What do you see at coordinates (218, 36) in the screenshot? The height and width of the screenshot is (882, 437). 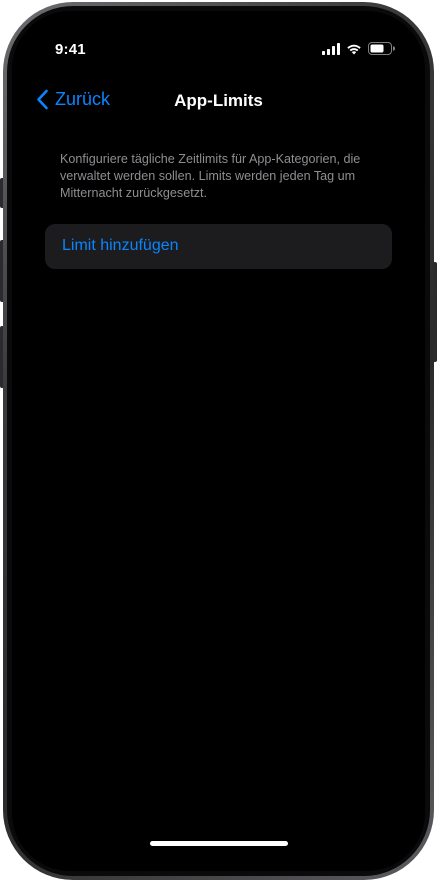 I see `status-bar: 9:41` at bounding box center [218, 36].